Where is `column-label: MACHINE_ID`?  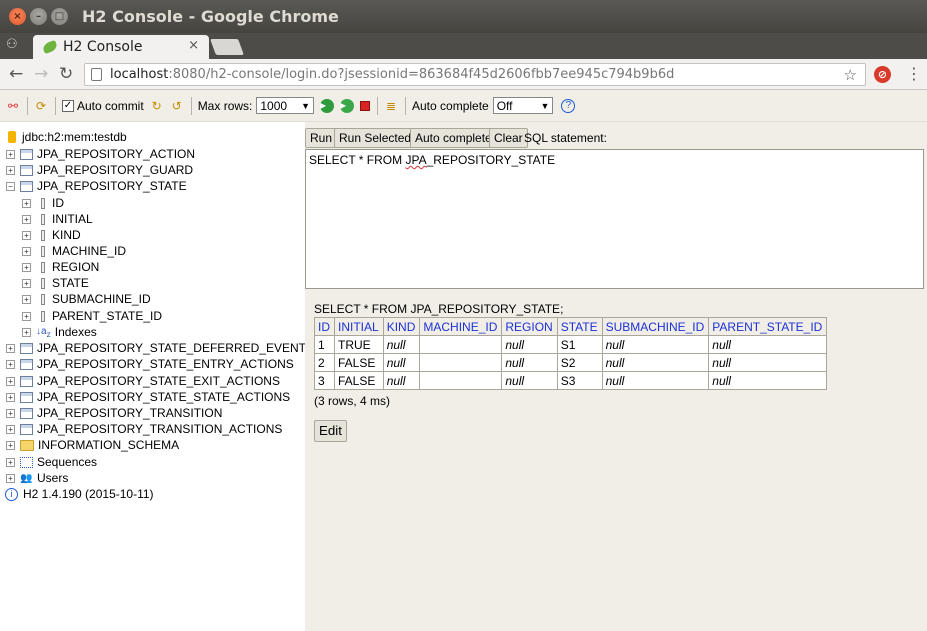
column-label: MACHINE_ID is located at coordinates (89, 251).